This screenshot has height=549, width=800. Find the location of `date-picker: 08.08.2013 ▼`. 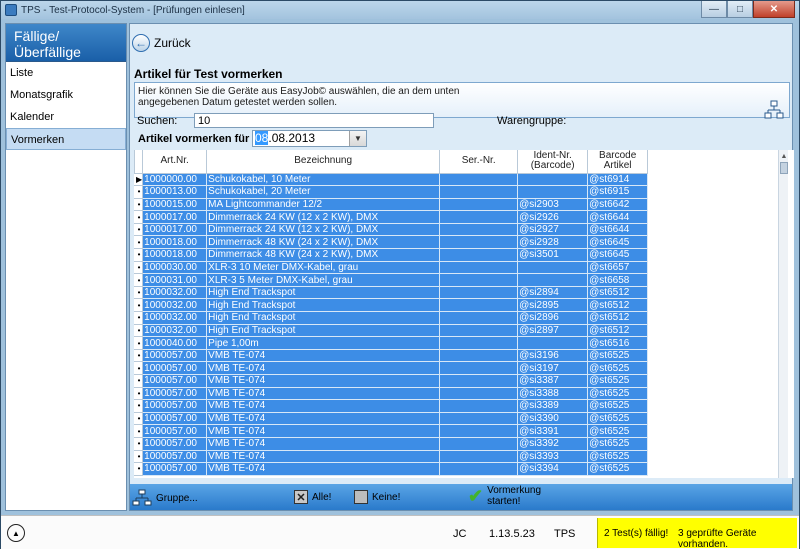

date-picker: 08.08.2013 ▼ is located at coordinates (309, 138).